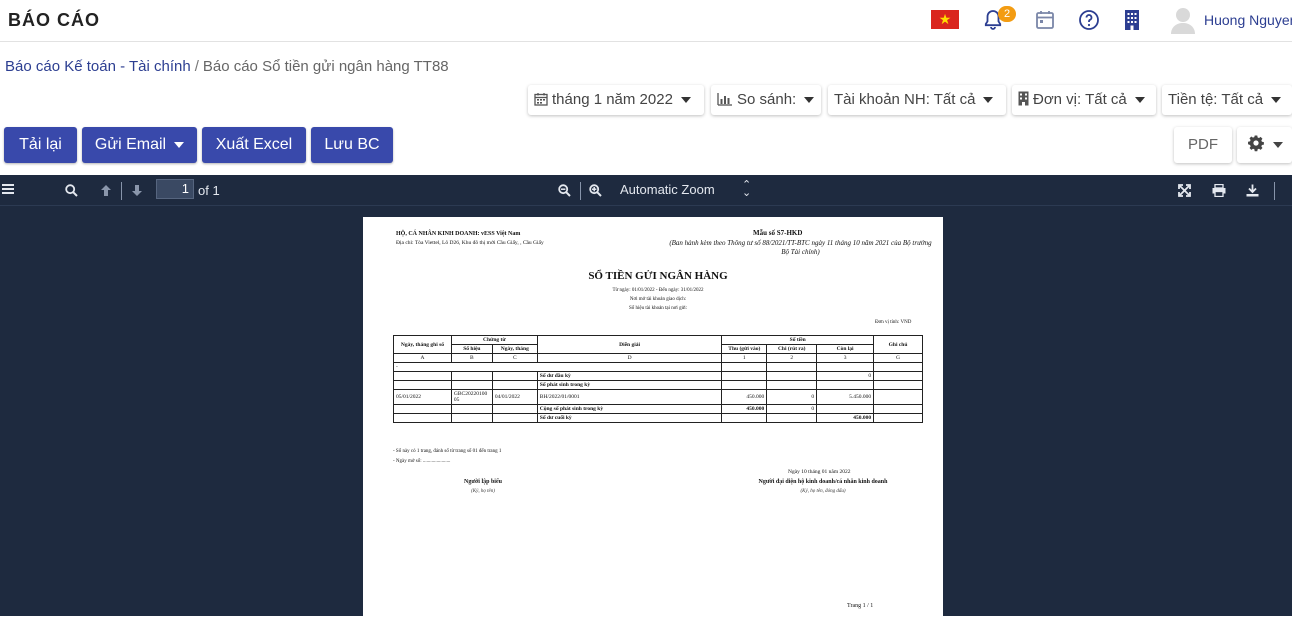  Describe the element at coordinates (845, 358) in the screenshot. I see `col-code: 3` at that location.